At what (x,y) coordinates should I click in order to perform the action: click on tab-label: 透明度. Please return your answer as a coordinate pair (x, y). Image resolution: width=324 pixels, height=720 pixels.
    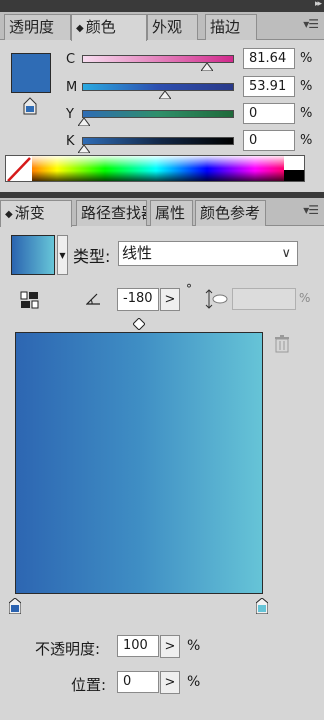
    Looking at the image, I should click on (32, 27).